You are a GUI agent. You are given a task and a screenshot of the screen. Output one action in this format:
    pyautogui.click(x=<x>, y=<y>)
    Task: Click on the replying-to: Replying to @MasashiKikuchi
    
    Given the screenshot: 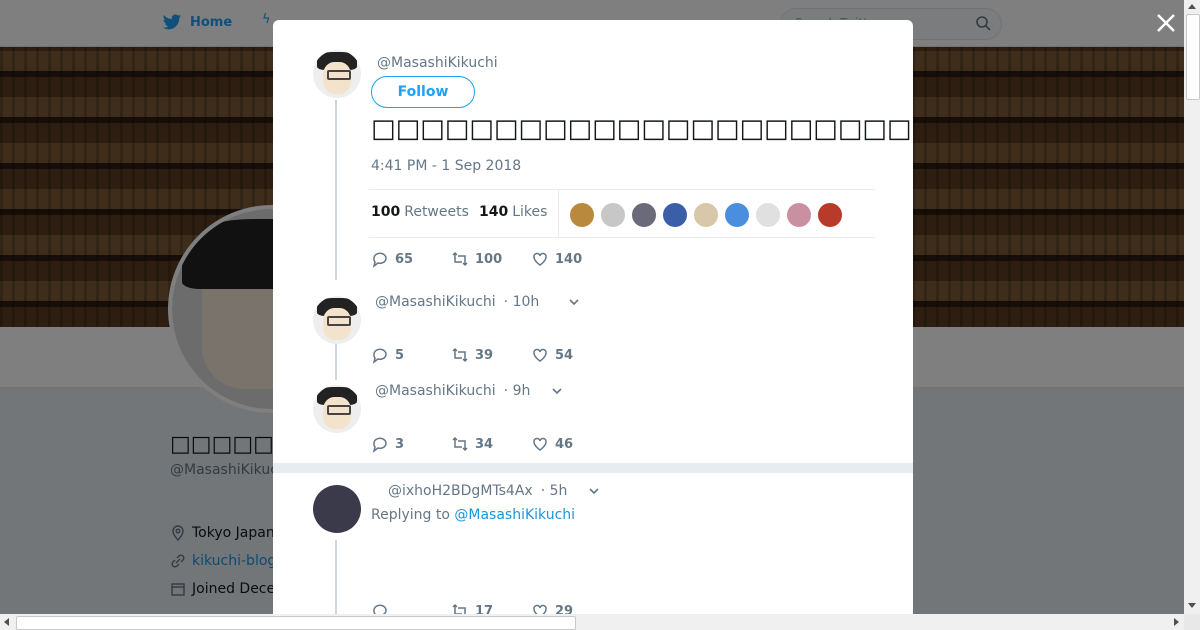 What is the action you would take?
    pyautogui.click(x=473, y=515)
    